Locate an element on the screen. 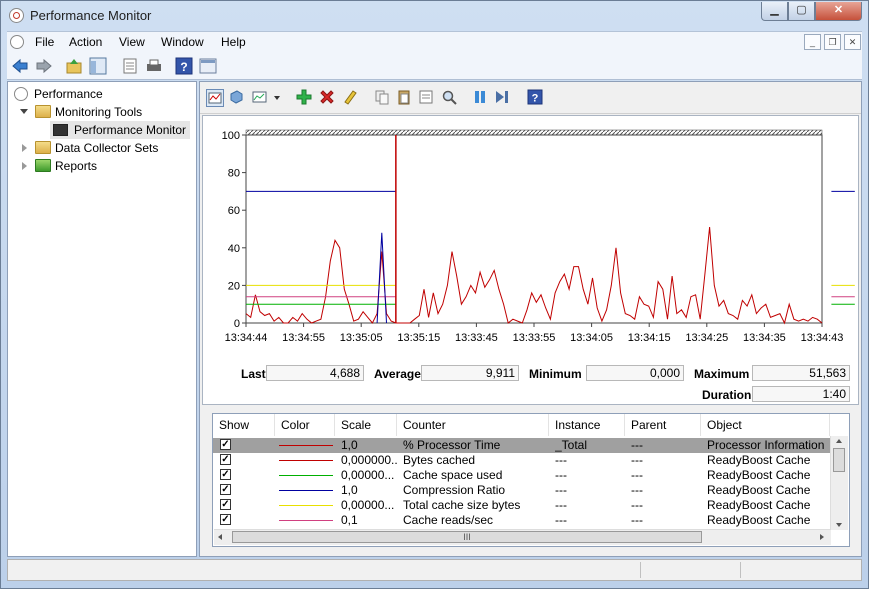 Image resolution: width=869 pixels, height=589 pixels. maximum-value: 51,563 is located at coordinates (801, 373).